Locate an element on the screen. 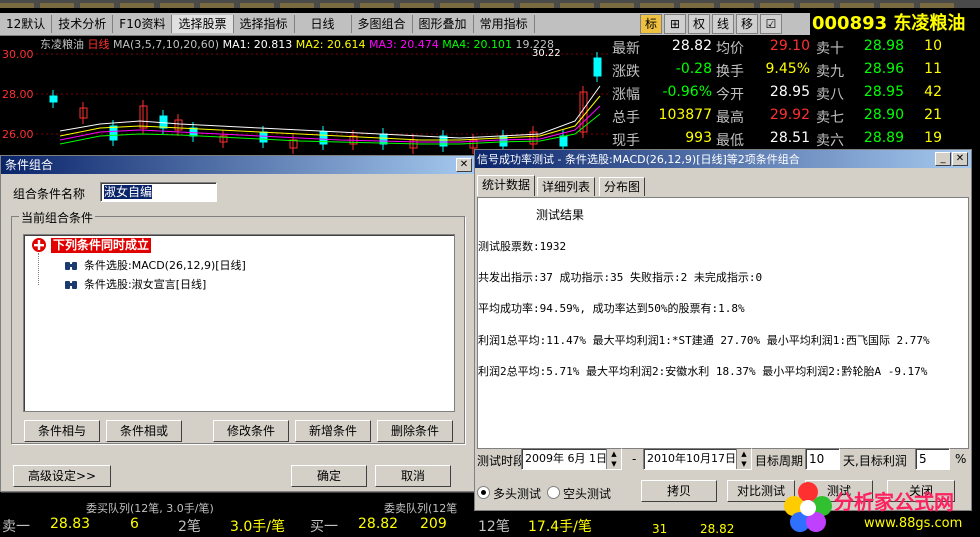 The height and width of the screenshot is (537, 980). quote-value: -0.96% is located at coordinates (687, 92).